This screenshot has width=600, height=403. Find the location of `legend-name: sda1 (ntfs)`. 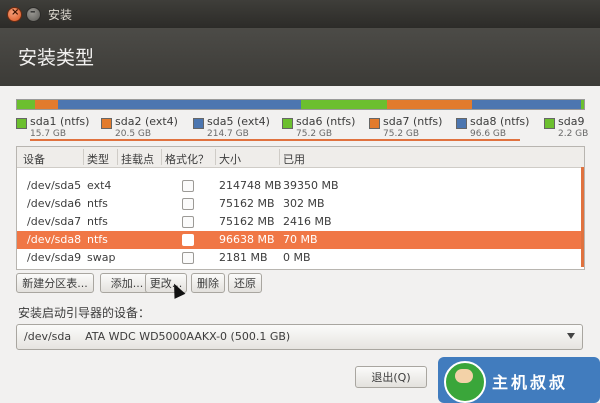

legend-name: sda1 (ntfs) is located at coordinates (60, 121).